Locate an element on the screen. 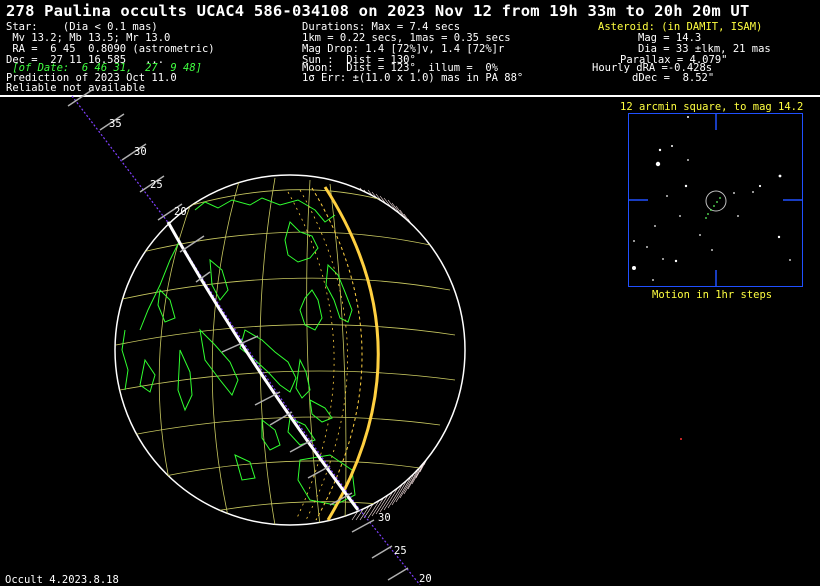  path-label-25-south: 25 is located at coordinates (400, 551).